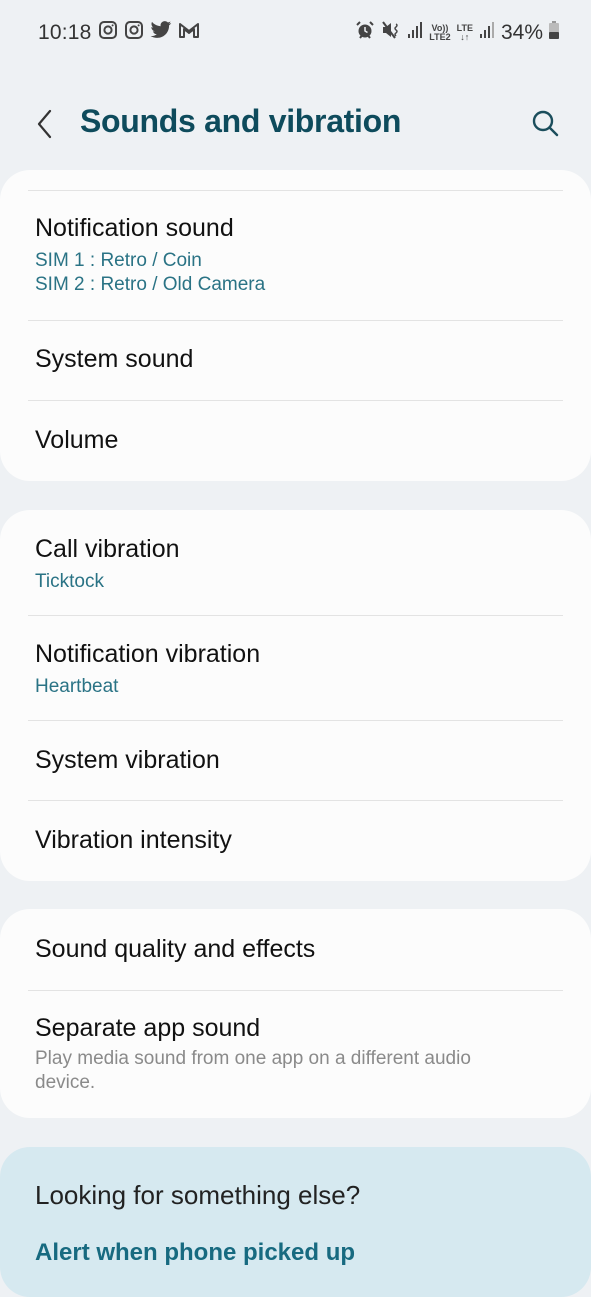 Image resolution: width=591 pixels, height=1297 pixels. I want to click on volume-item: Volume, so click(295, 440).